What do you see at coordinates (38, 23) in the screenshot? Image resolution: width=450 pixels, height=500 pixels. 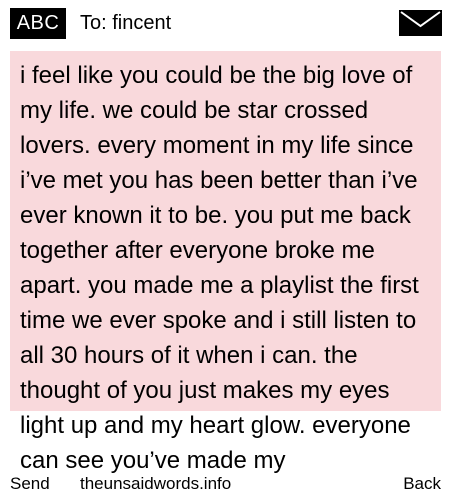 I see `abc-input-mode-badge: ABC` at bounding box center [38, 23].